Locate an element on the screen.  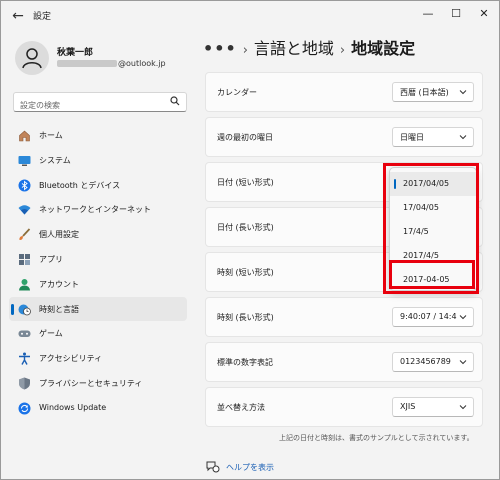
sidebar-item-label: システム is located at coordinates (55, 160).